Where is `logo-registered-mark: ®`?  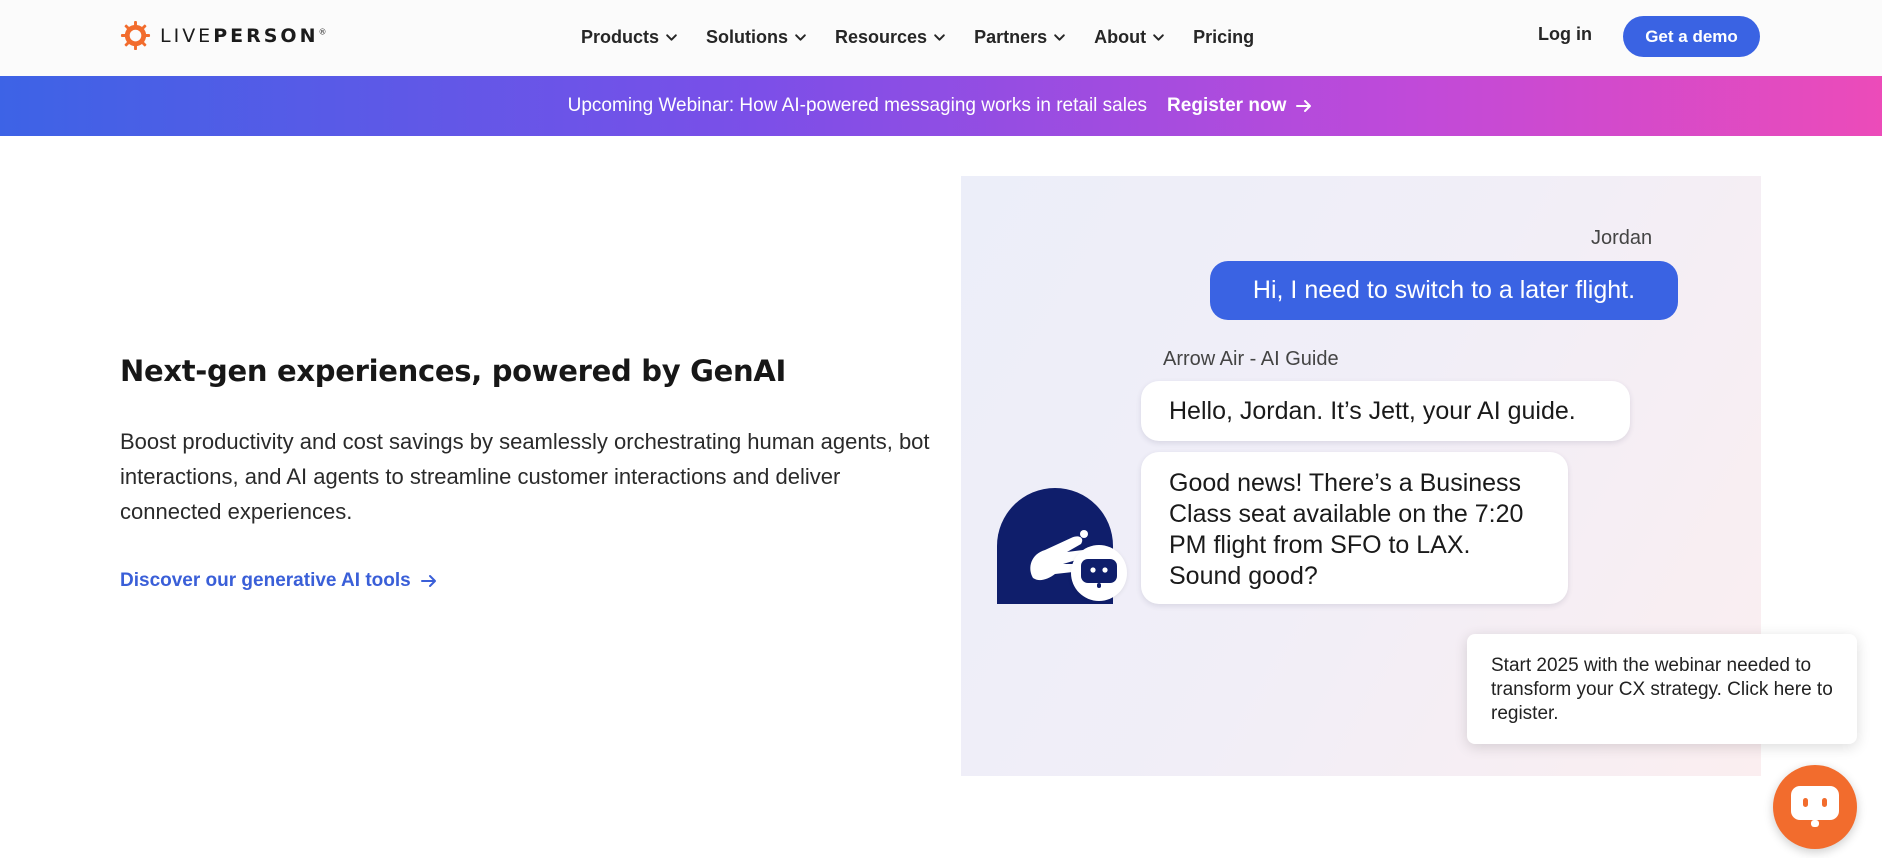
logo-registered-mark: ® is located at coordinates (322, 32).